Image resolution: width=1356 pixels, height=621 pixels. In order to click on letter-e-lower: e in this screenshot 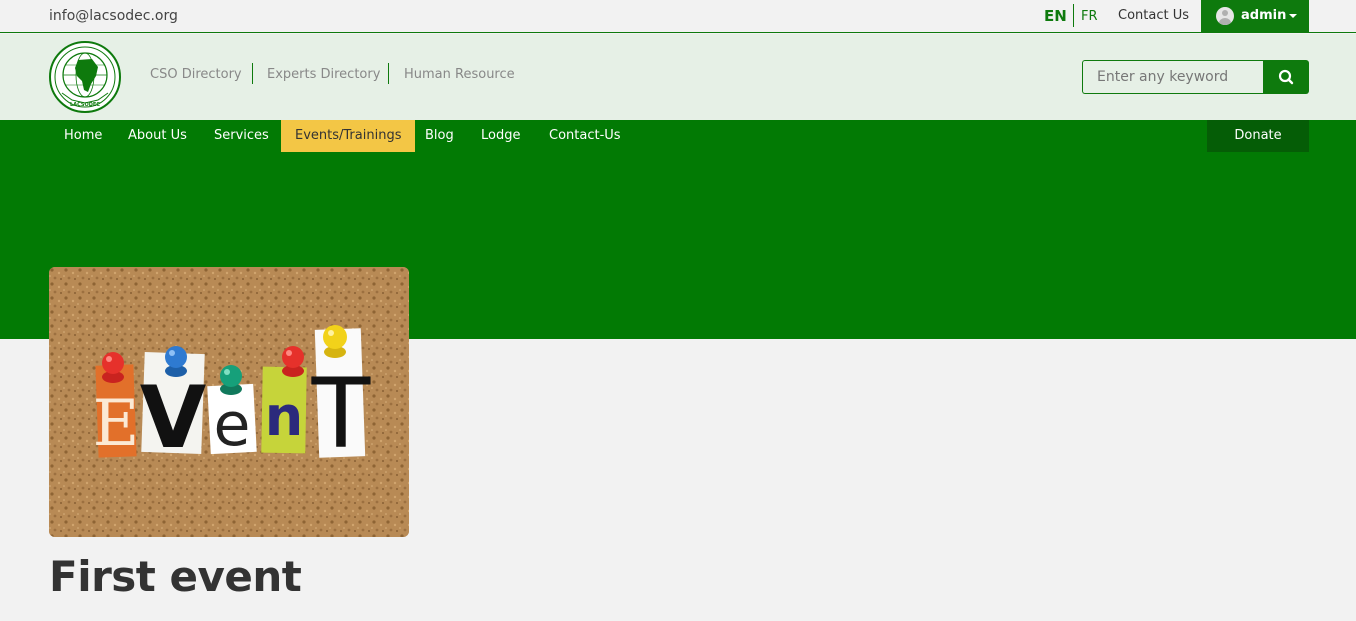, I will do `click(232, 425)`.